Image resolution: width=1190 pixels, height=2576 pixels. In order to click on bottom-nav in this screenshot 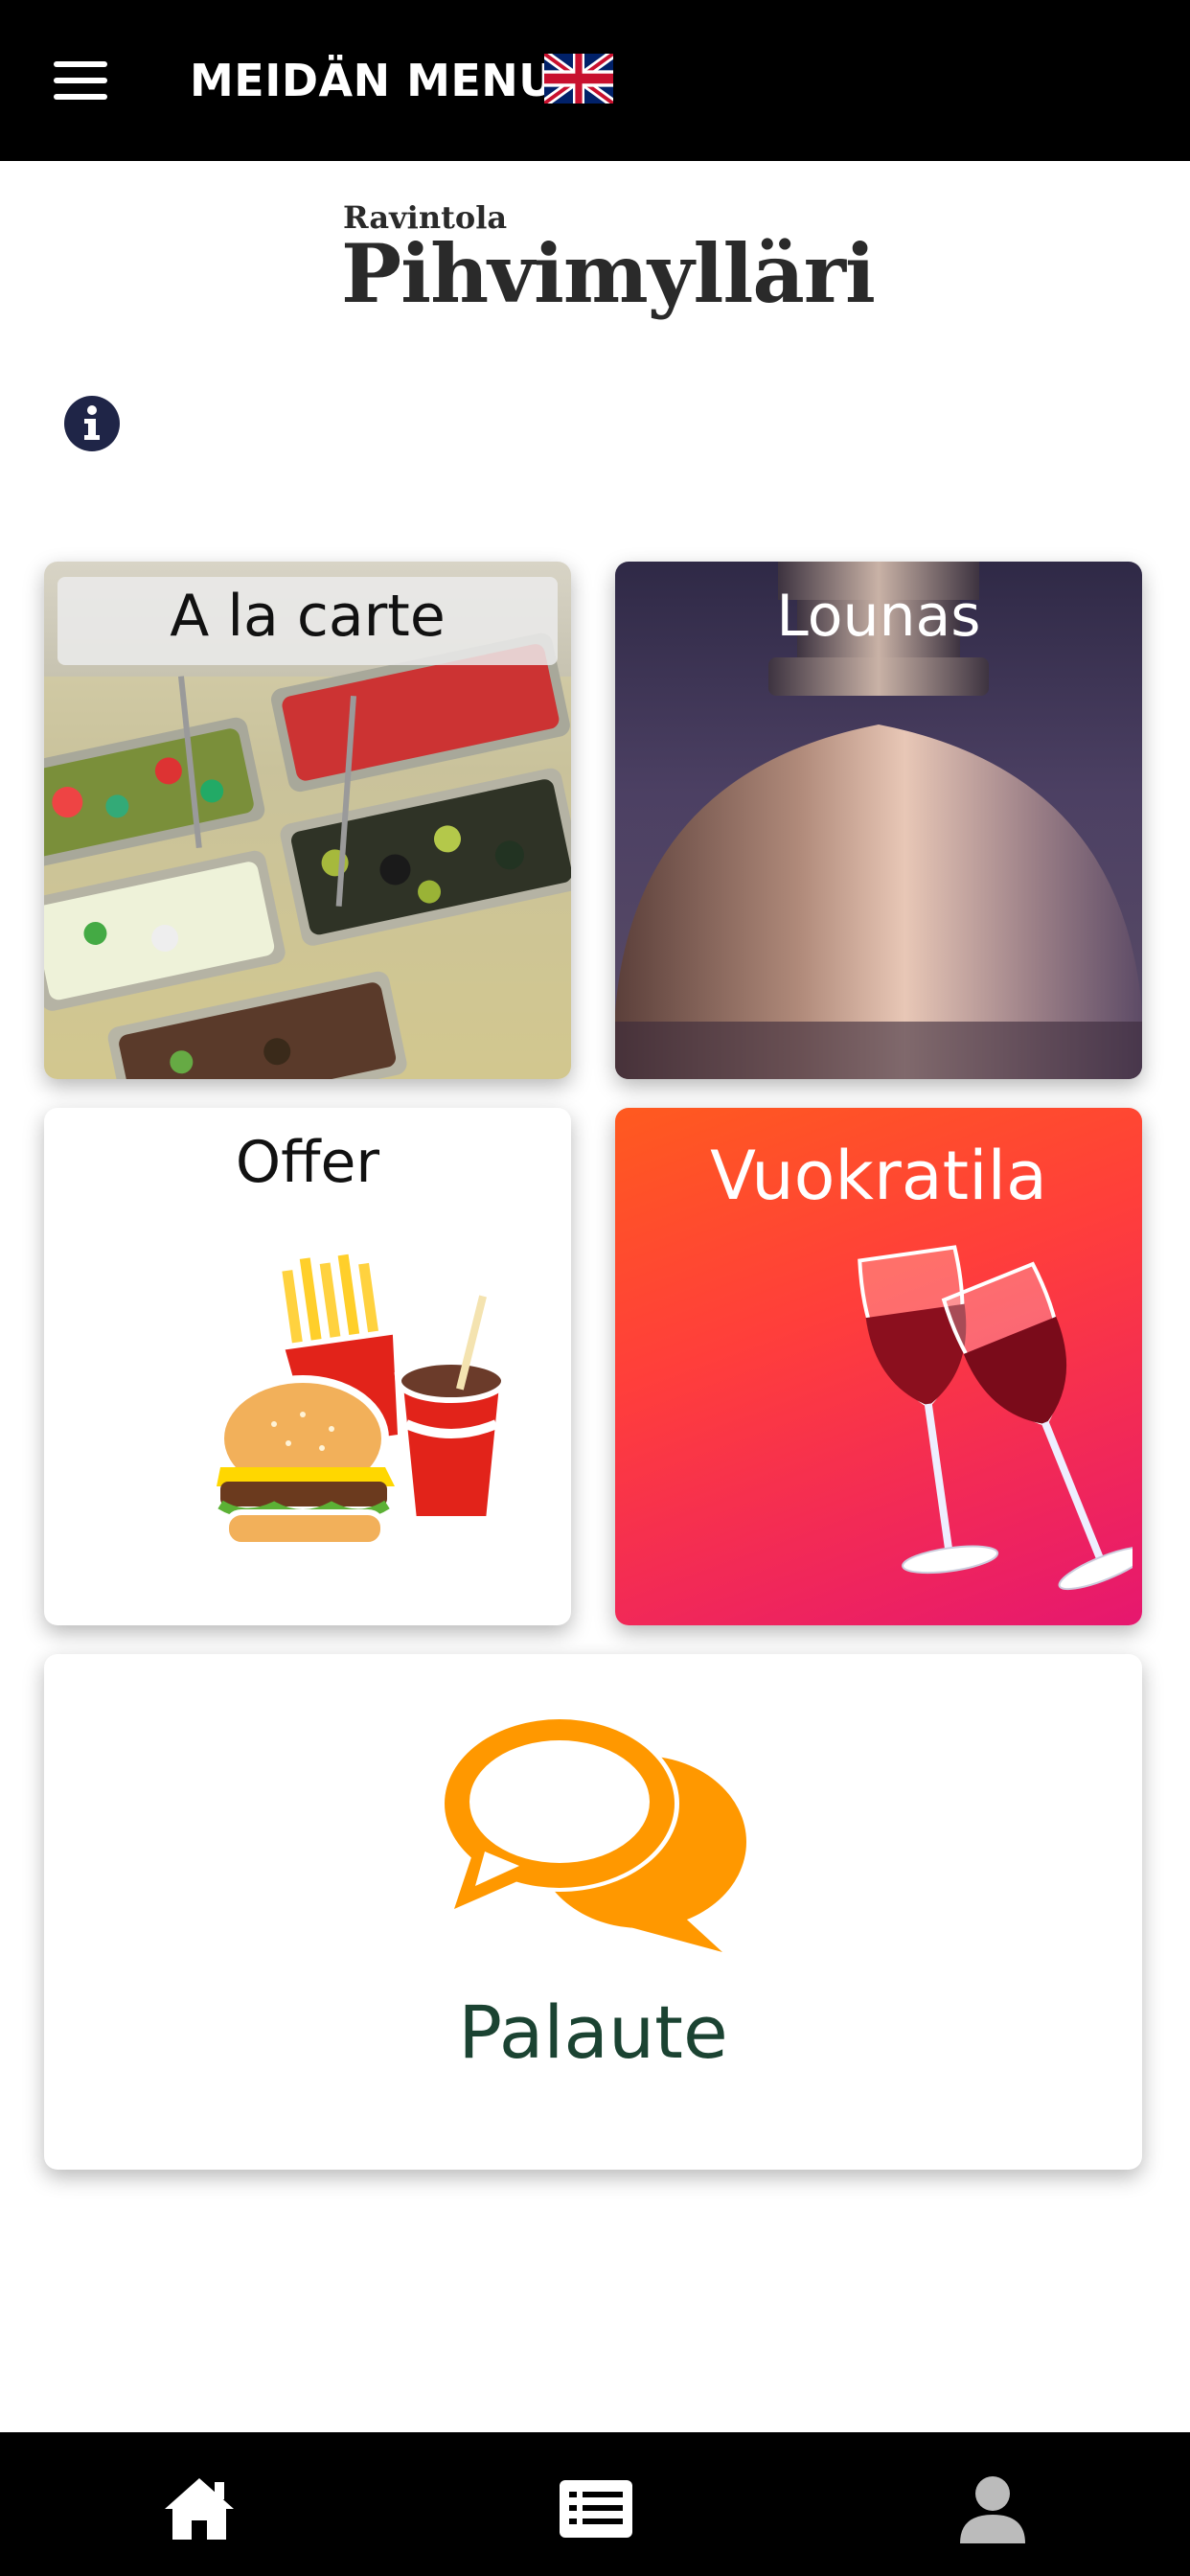, I will do `click(595, 2504)`.